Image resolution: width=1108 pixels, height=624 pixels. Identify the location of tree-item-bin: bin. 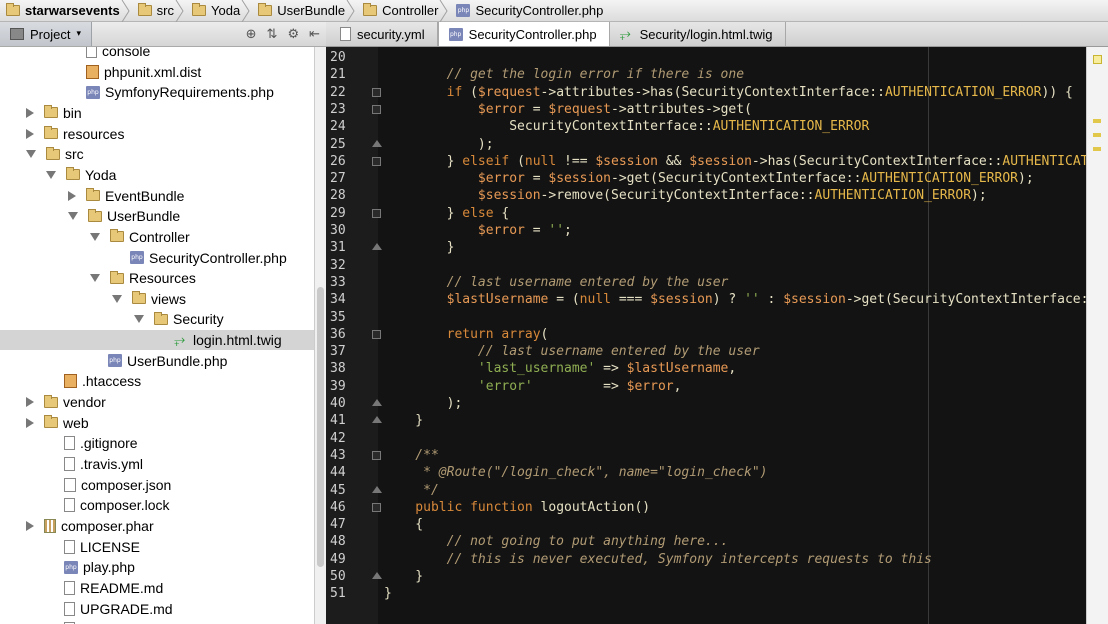
(54, 113).